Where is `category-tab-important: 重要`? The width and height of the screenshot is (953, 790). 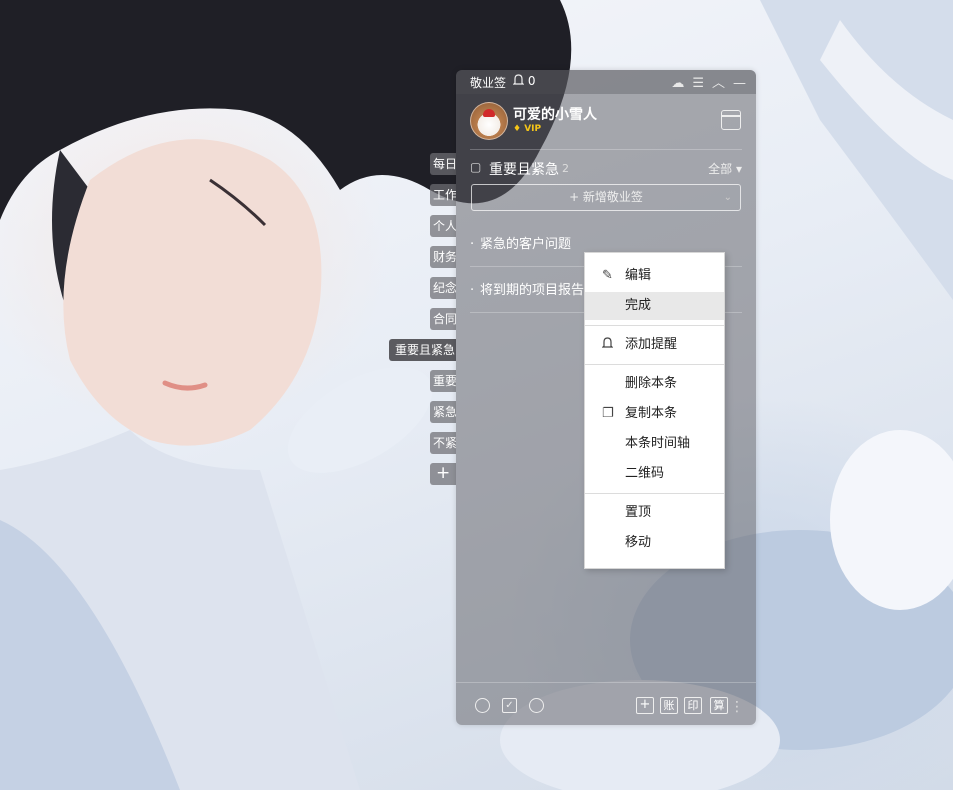 category-tab-important: 重要 is located at coordinates (443, 381).